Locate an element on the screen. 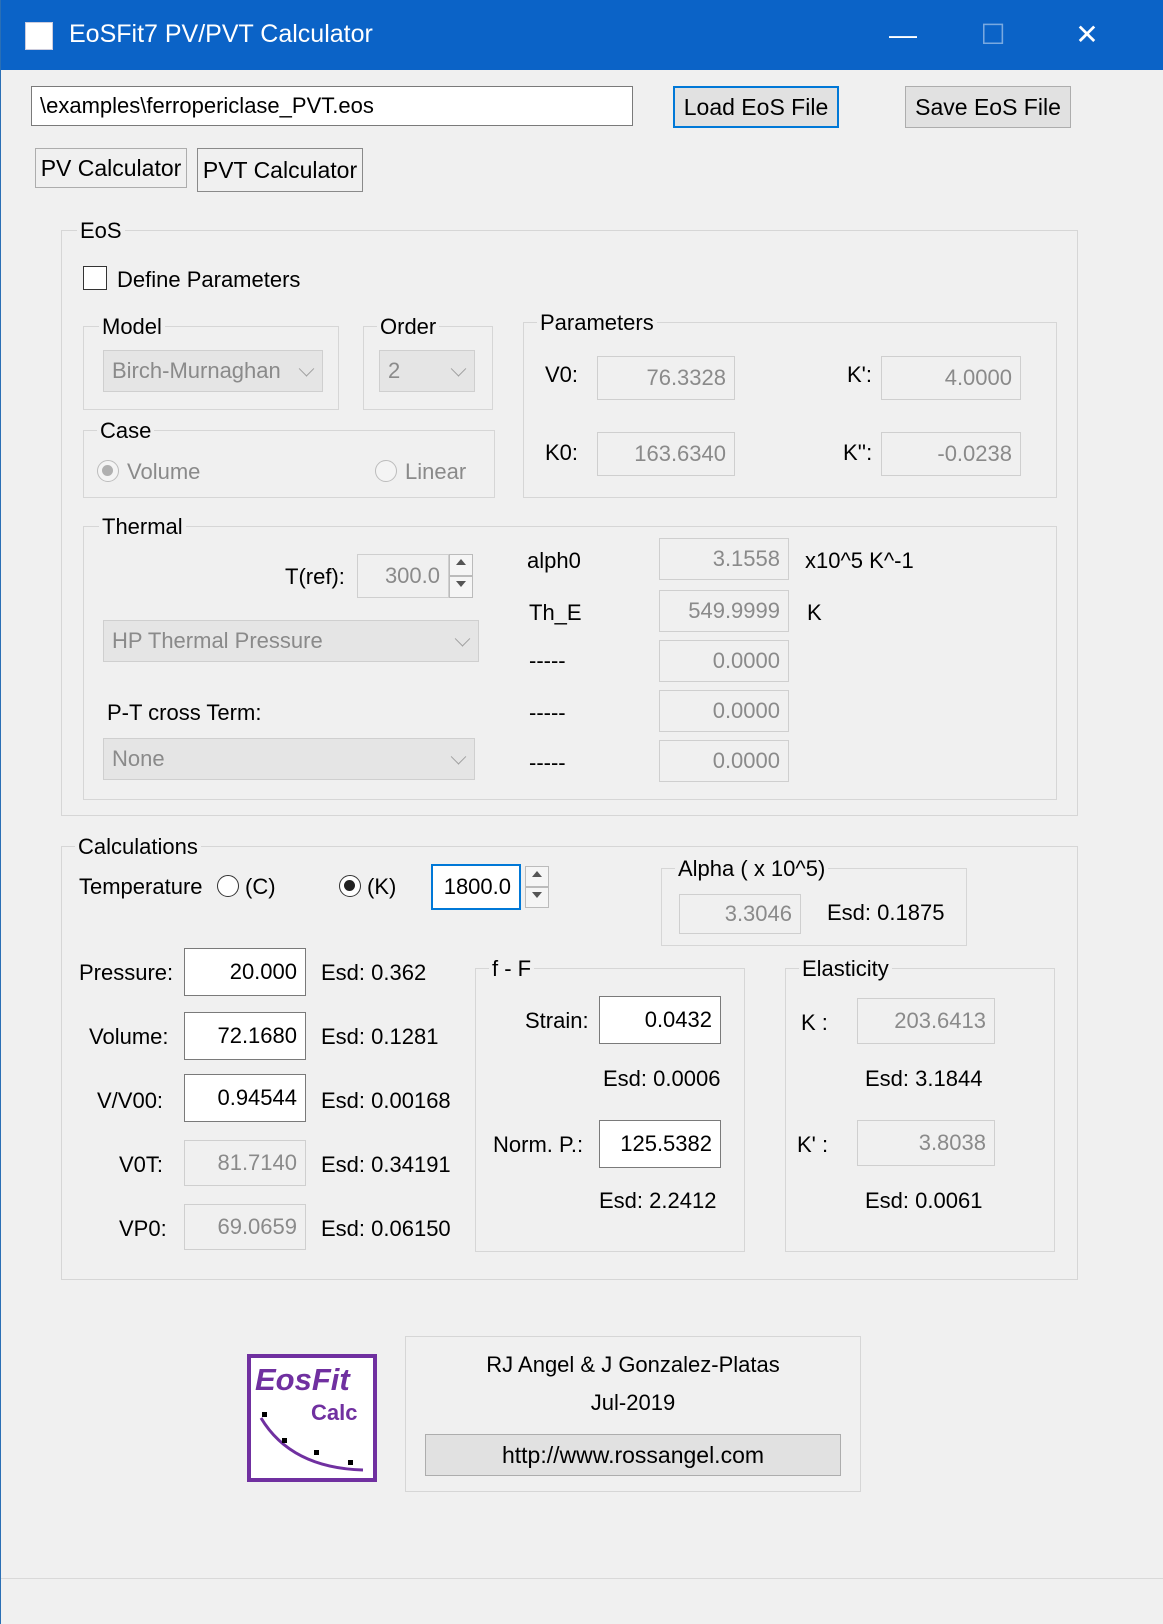 The height and width of the screenshot is (1624, 1163). tref-spinner is located at coordinates (461, 576).